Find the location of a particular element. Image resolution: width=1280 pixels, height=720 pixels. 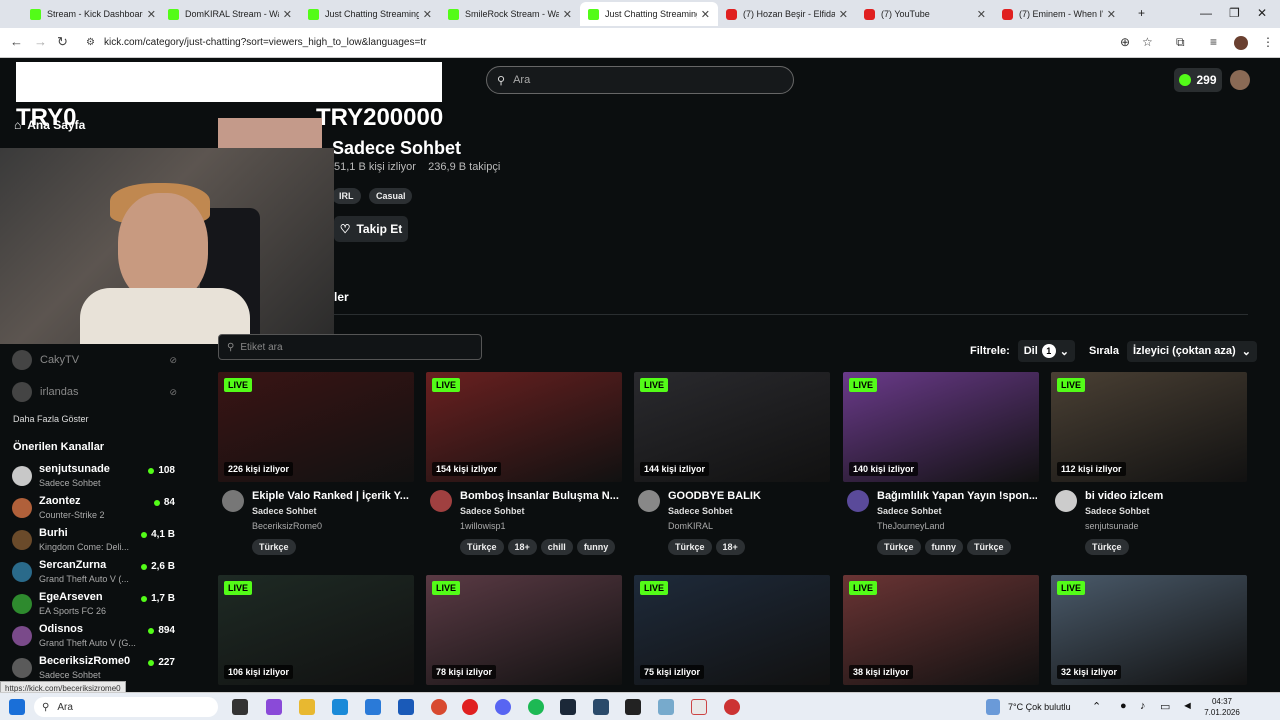

forward-icon: → is located at coordinates (40, 41).